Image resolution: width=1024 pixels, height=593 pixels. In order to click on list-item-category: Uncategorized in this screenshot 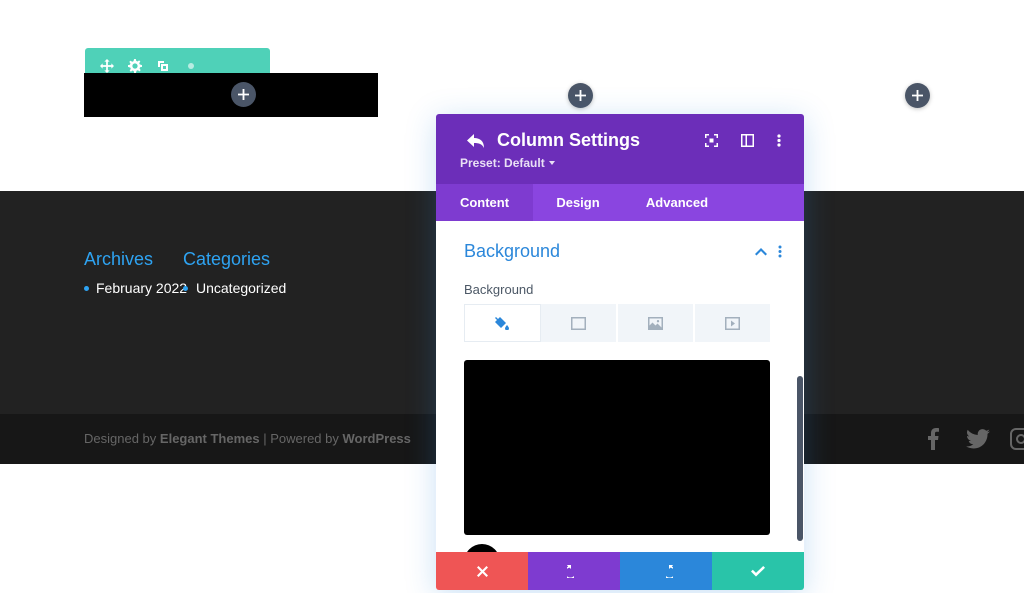, I will do `click(234, 288)`.